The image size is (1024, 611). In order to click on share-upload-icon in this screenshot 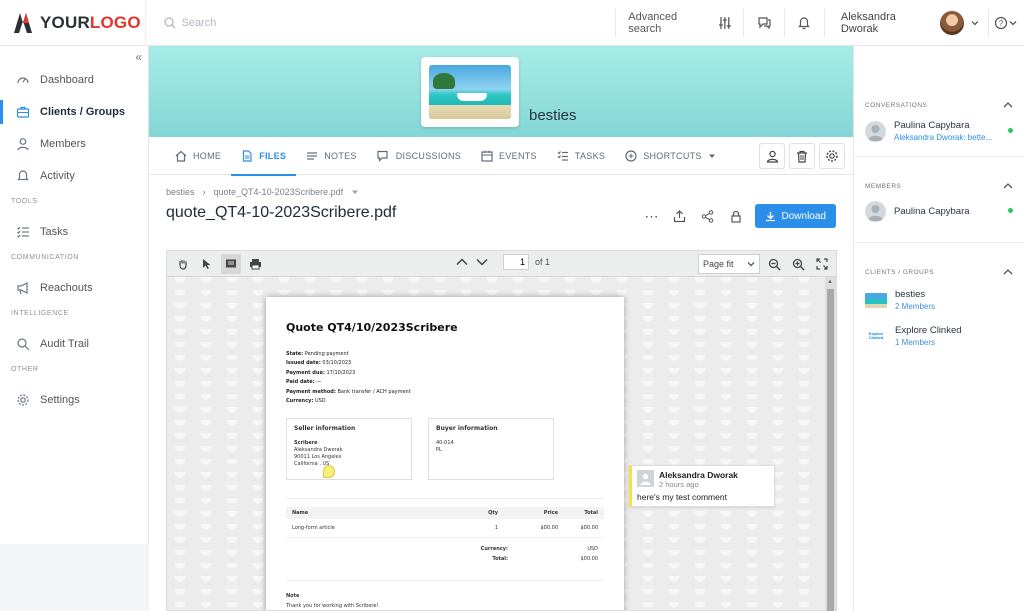, I will do `click(680, 216)`.